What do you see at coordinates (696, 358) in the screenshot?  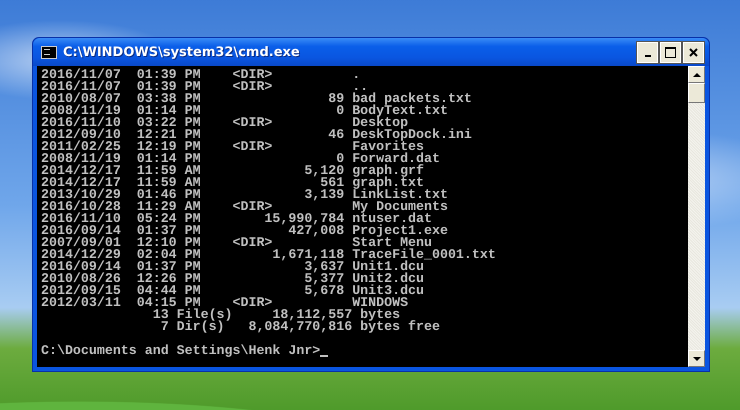 I see `scroll-down-button` at bounding box center [696, 358].